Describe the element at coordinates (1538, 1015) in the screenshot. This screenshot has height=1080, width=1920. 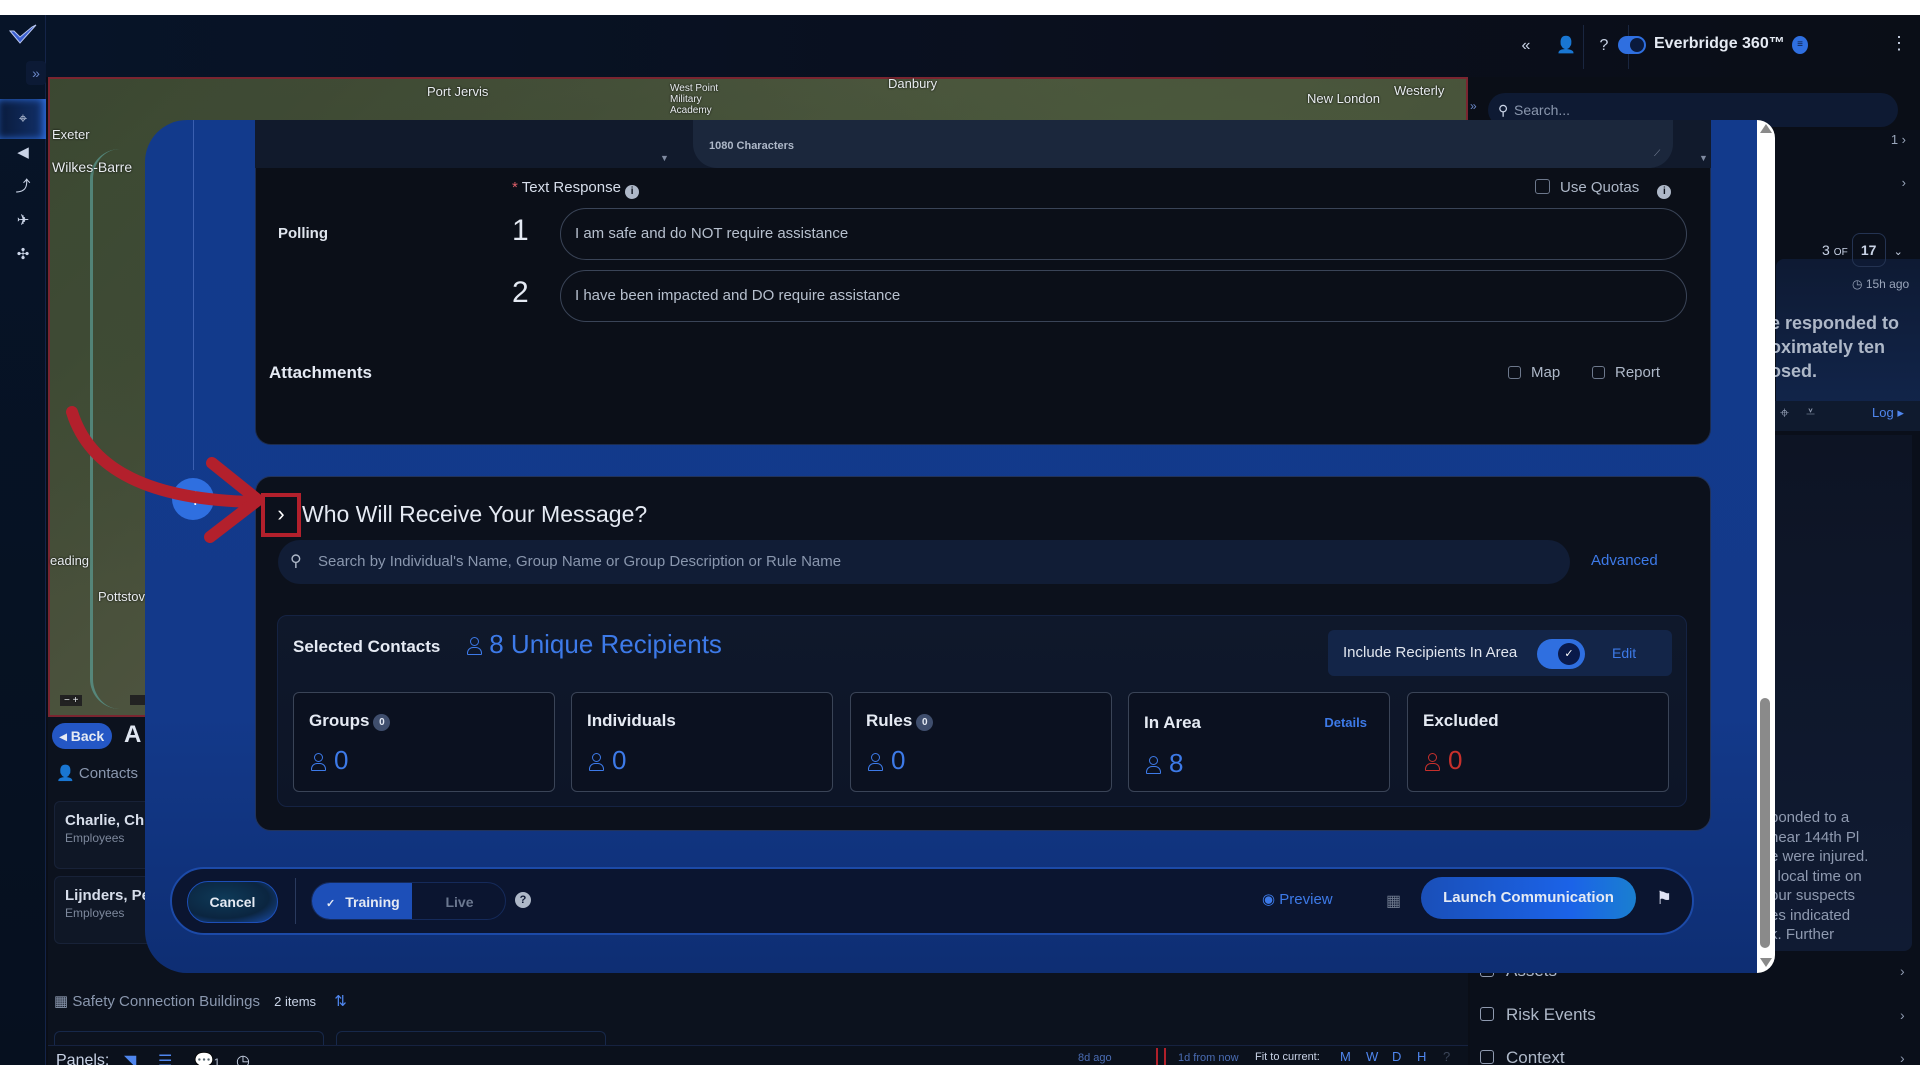
I see `list-item-risk-events: Risk Events` at that location.